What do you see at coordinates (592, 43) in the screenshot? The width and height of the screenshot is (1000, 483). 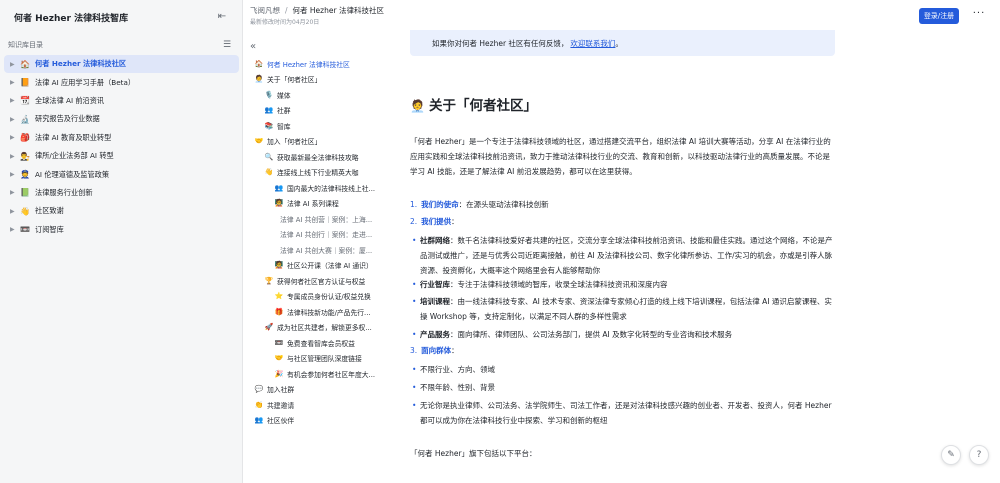 I see `contact-us-link: 欢迎联系我们` at bounding box center [592, 43].